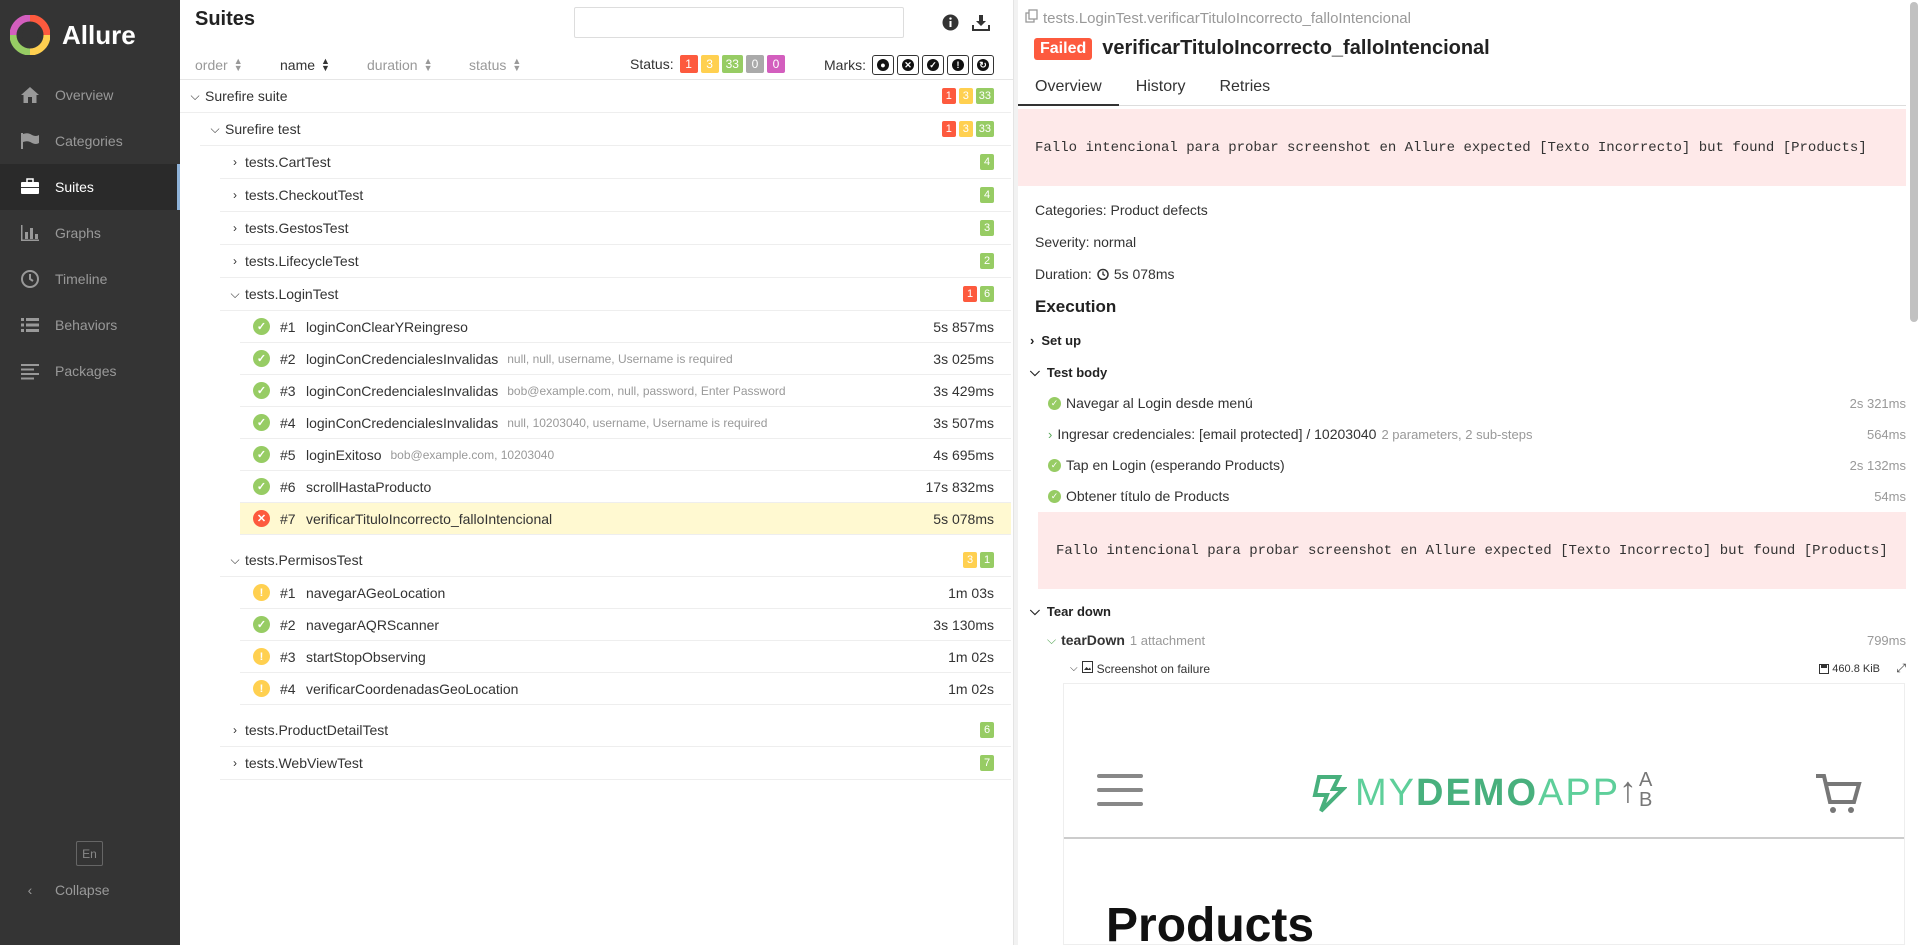 The height and width of the screenshot is (945, 1920). Describe the element at coordinates (1068, 372) in the screenshot. I see `test-body-section: ⌵ Test body` at that location.